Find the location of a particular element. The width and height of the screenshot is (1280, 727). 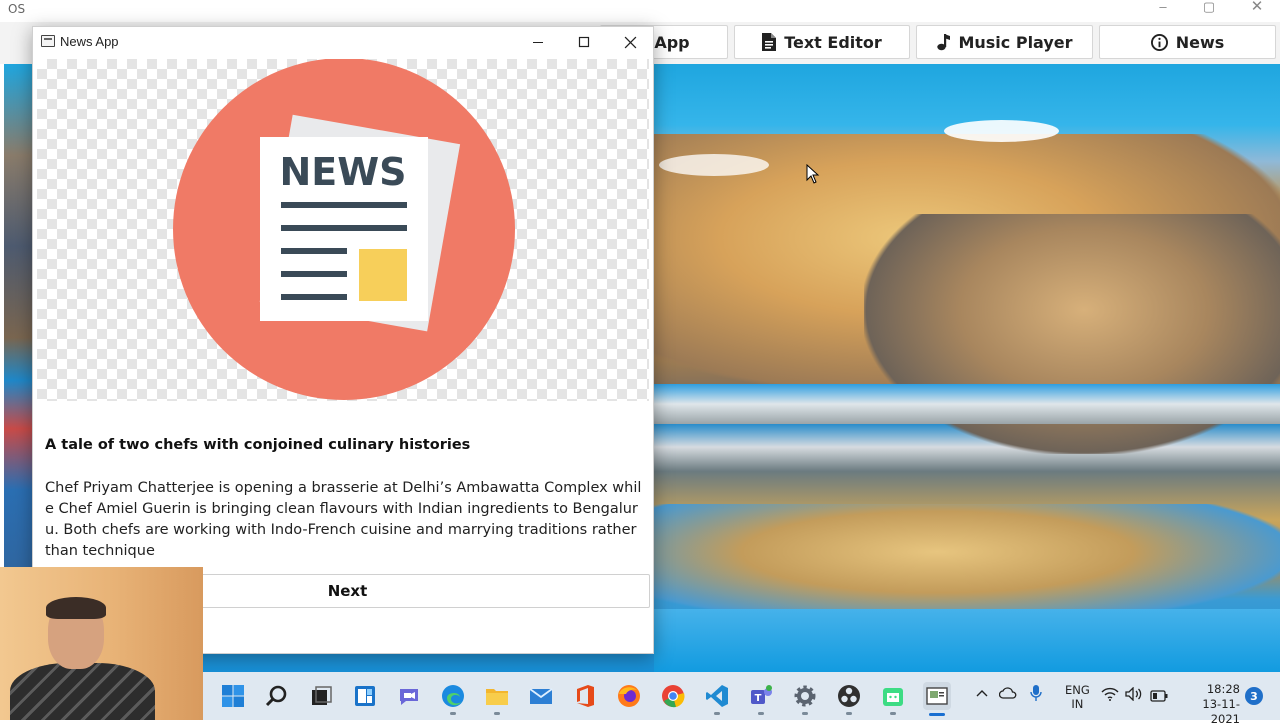

chat-icon is located at coordinates (409, 697).